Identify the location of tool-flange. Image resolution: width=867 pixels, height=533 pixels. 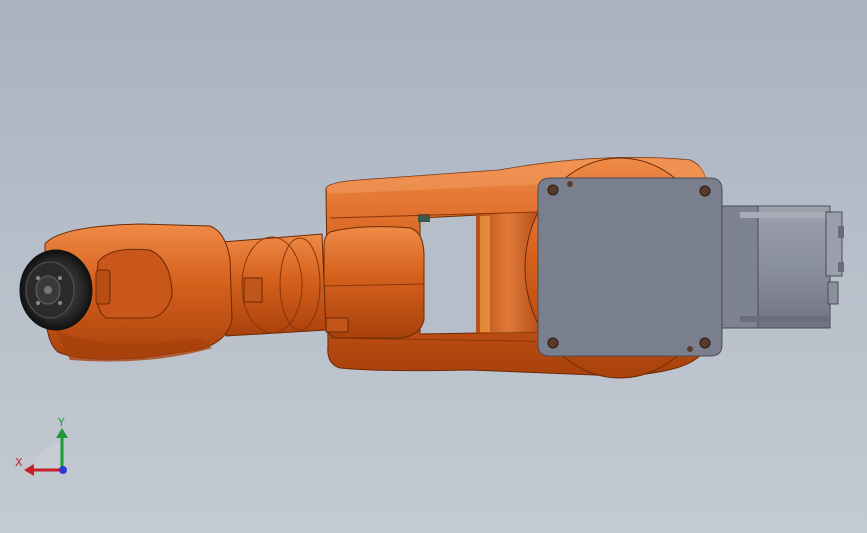
(56, 290).